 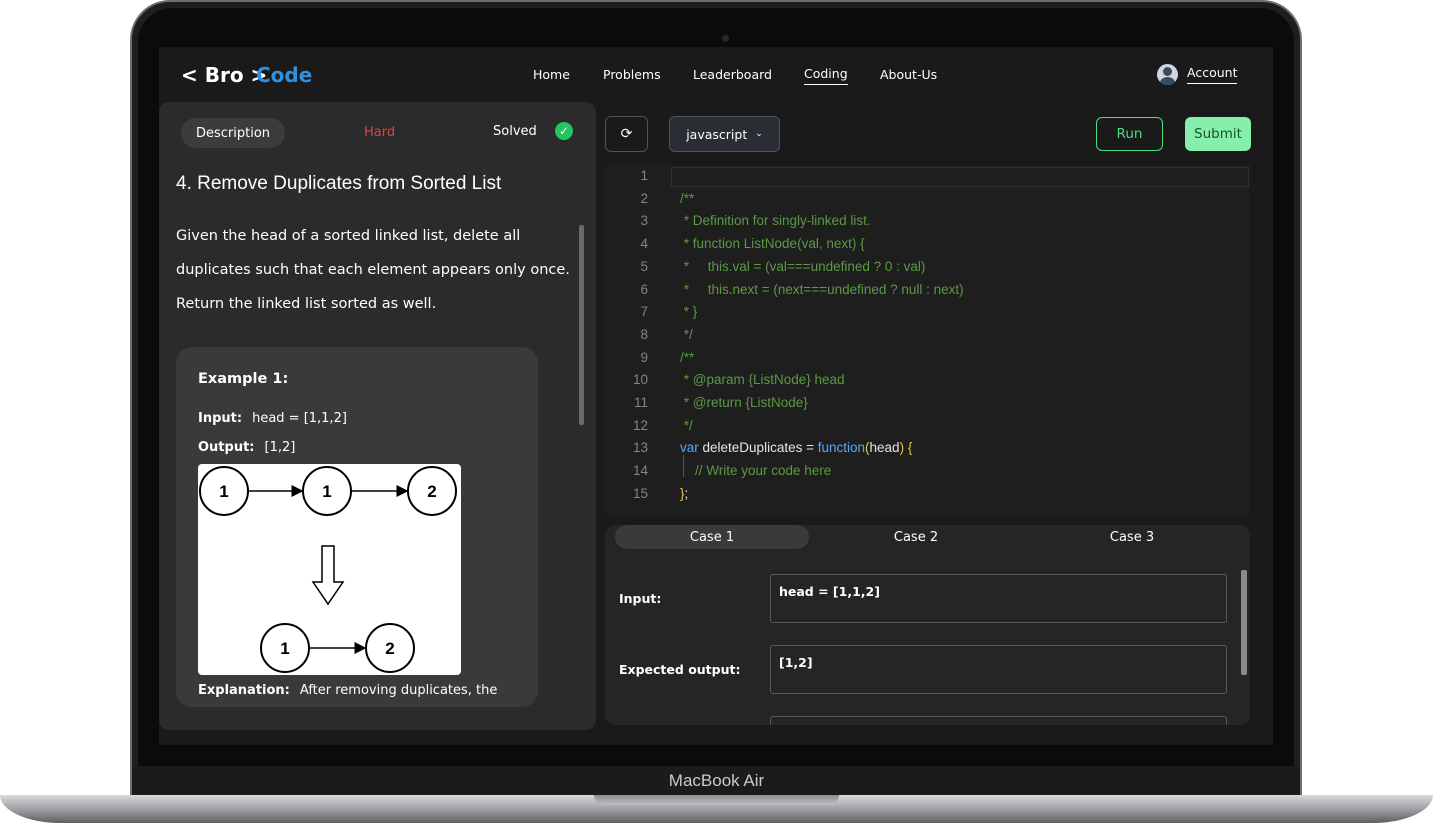 I want to click on camera-icon, so click(x=725, y=38).